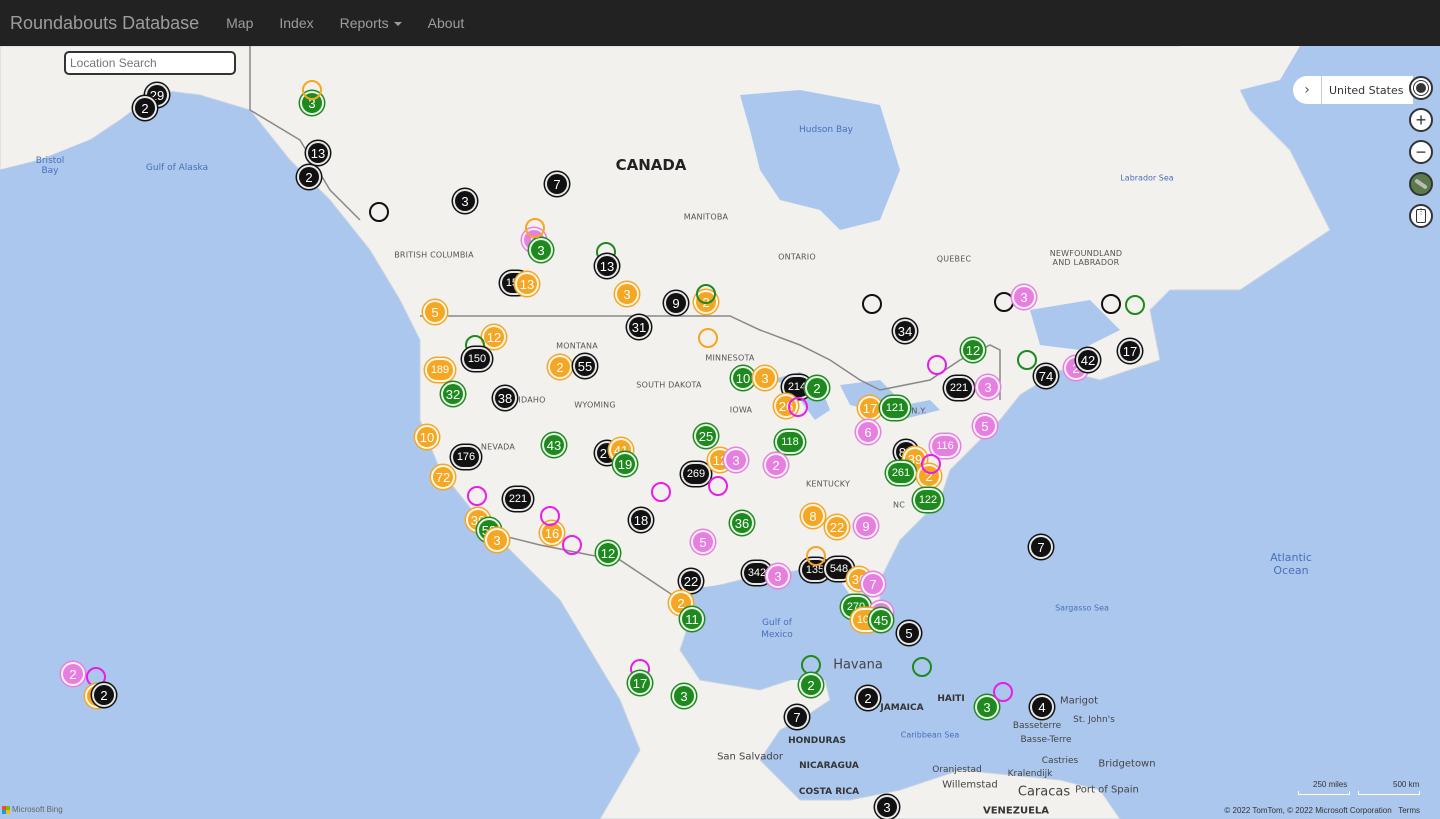 The height and width of the screenshot is (819, 1440). What do you see at coordinates (790, 442) in the screenshot?
I see `cluster-marker: 118` at bounding box center [790, 442].